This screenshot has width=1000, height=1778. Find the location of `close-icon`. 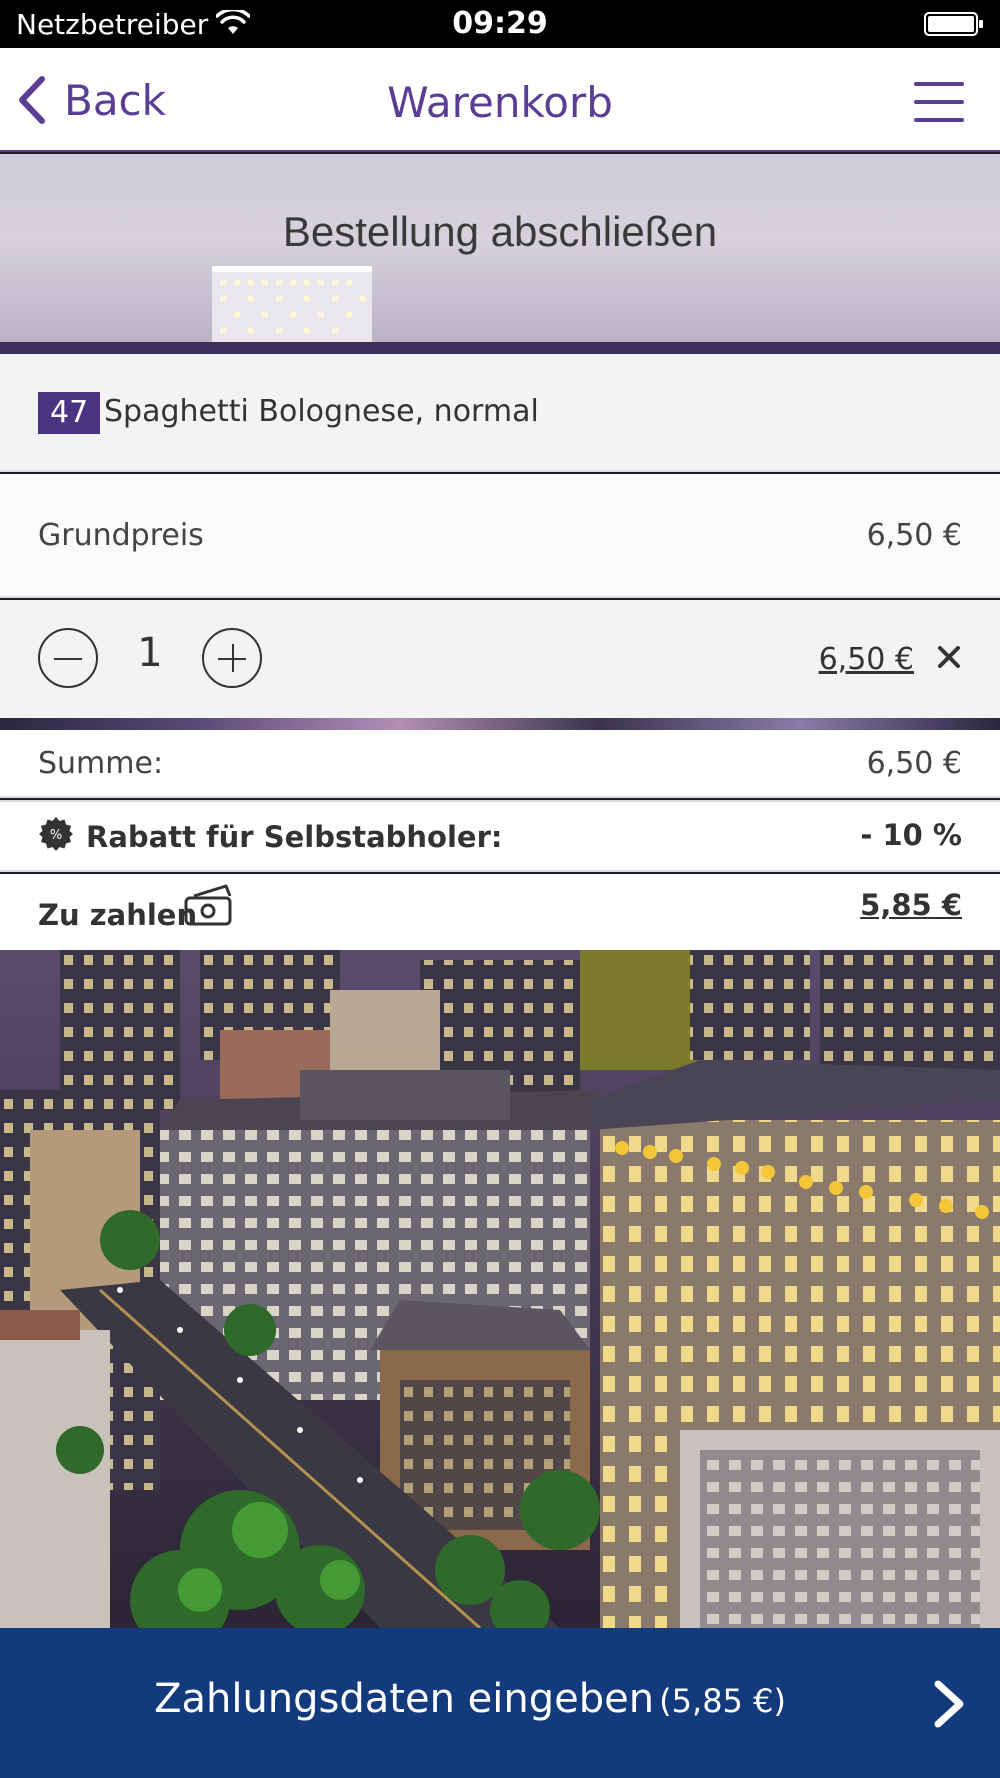

close-icon is located at coordinates (949, 657).